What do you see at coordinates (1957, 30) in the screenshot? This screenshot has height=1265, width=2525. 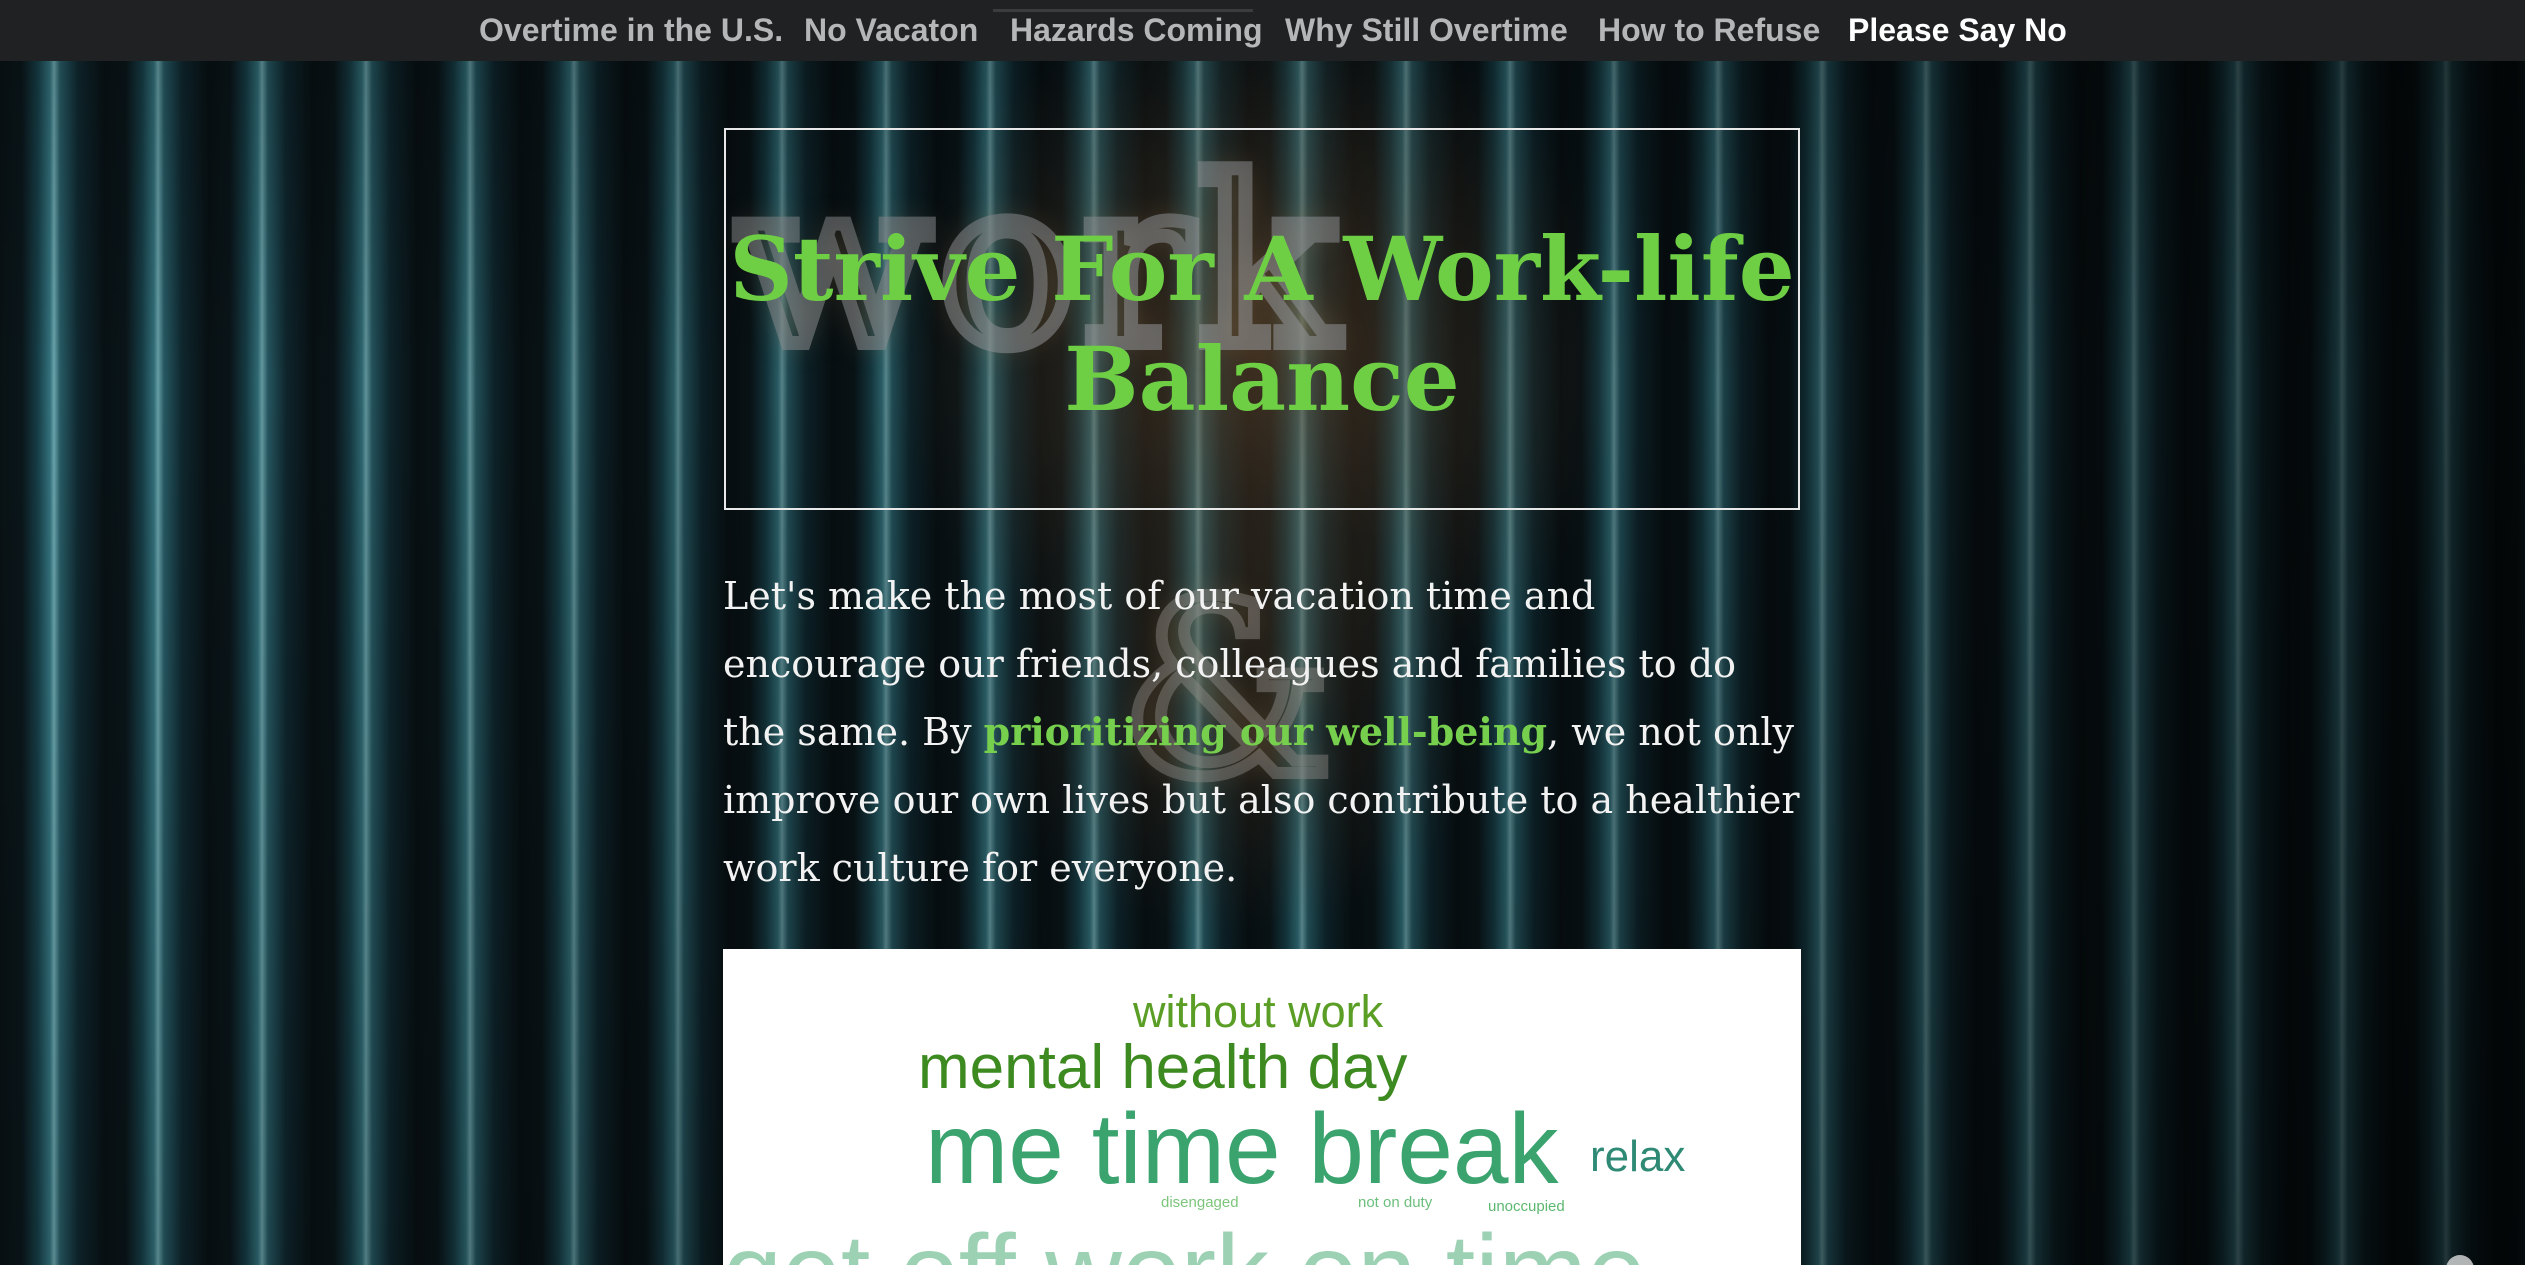 I see `nav-link-please-say-no: Please Say No` at bounding box center [1957, 30].